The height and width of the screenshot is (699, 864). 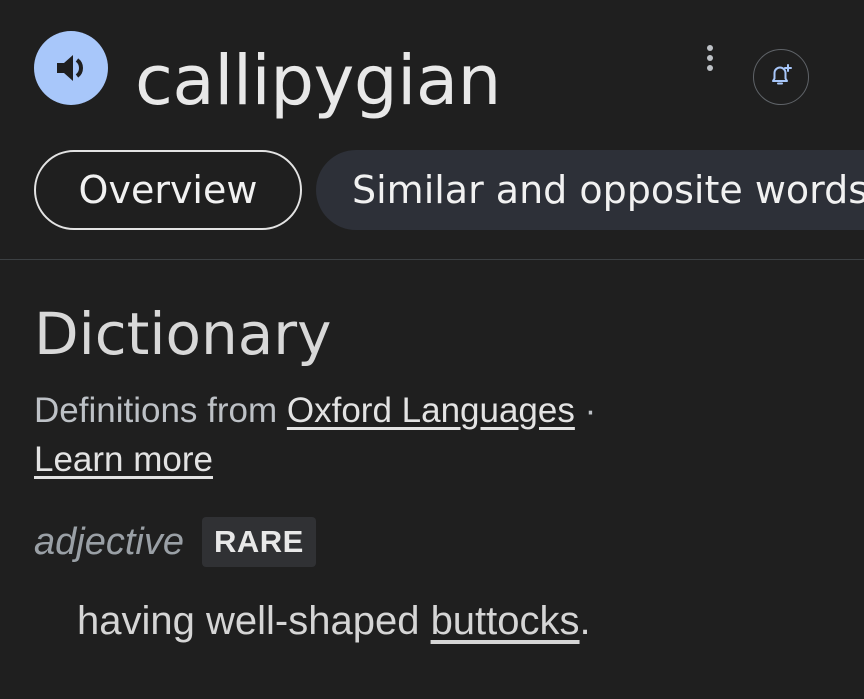 I want to click on rare-badge: RARE, so click(x=258, y=542).